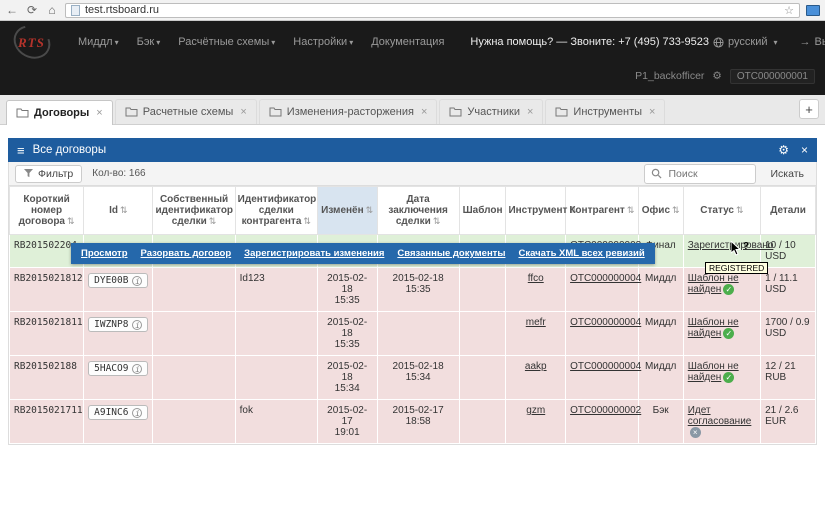 Image resolution: width=825 pixels, height=525 pixels. What do you see at coordinates (813, 10) in the screenshot?
I see `display-icon` at bounding box center [813, 10].